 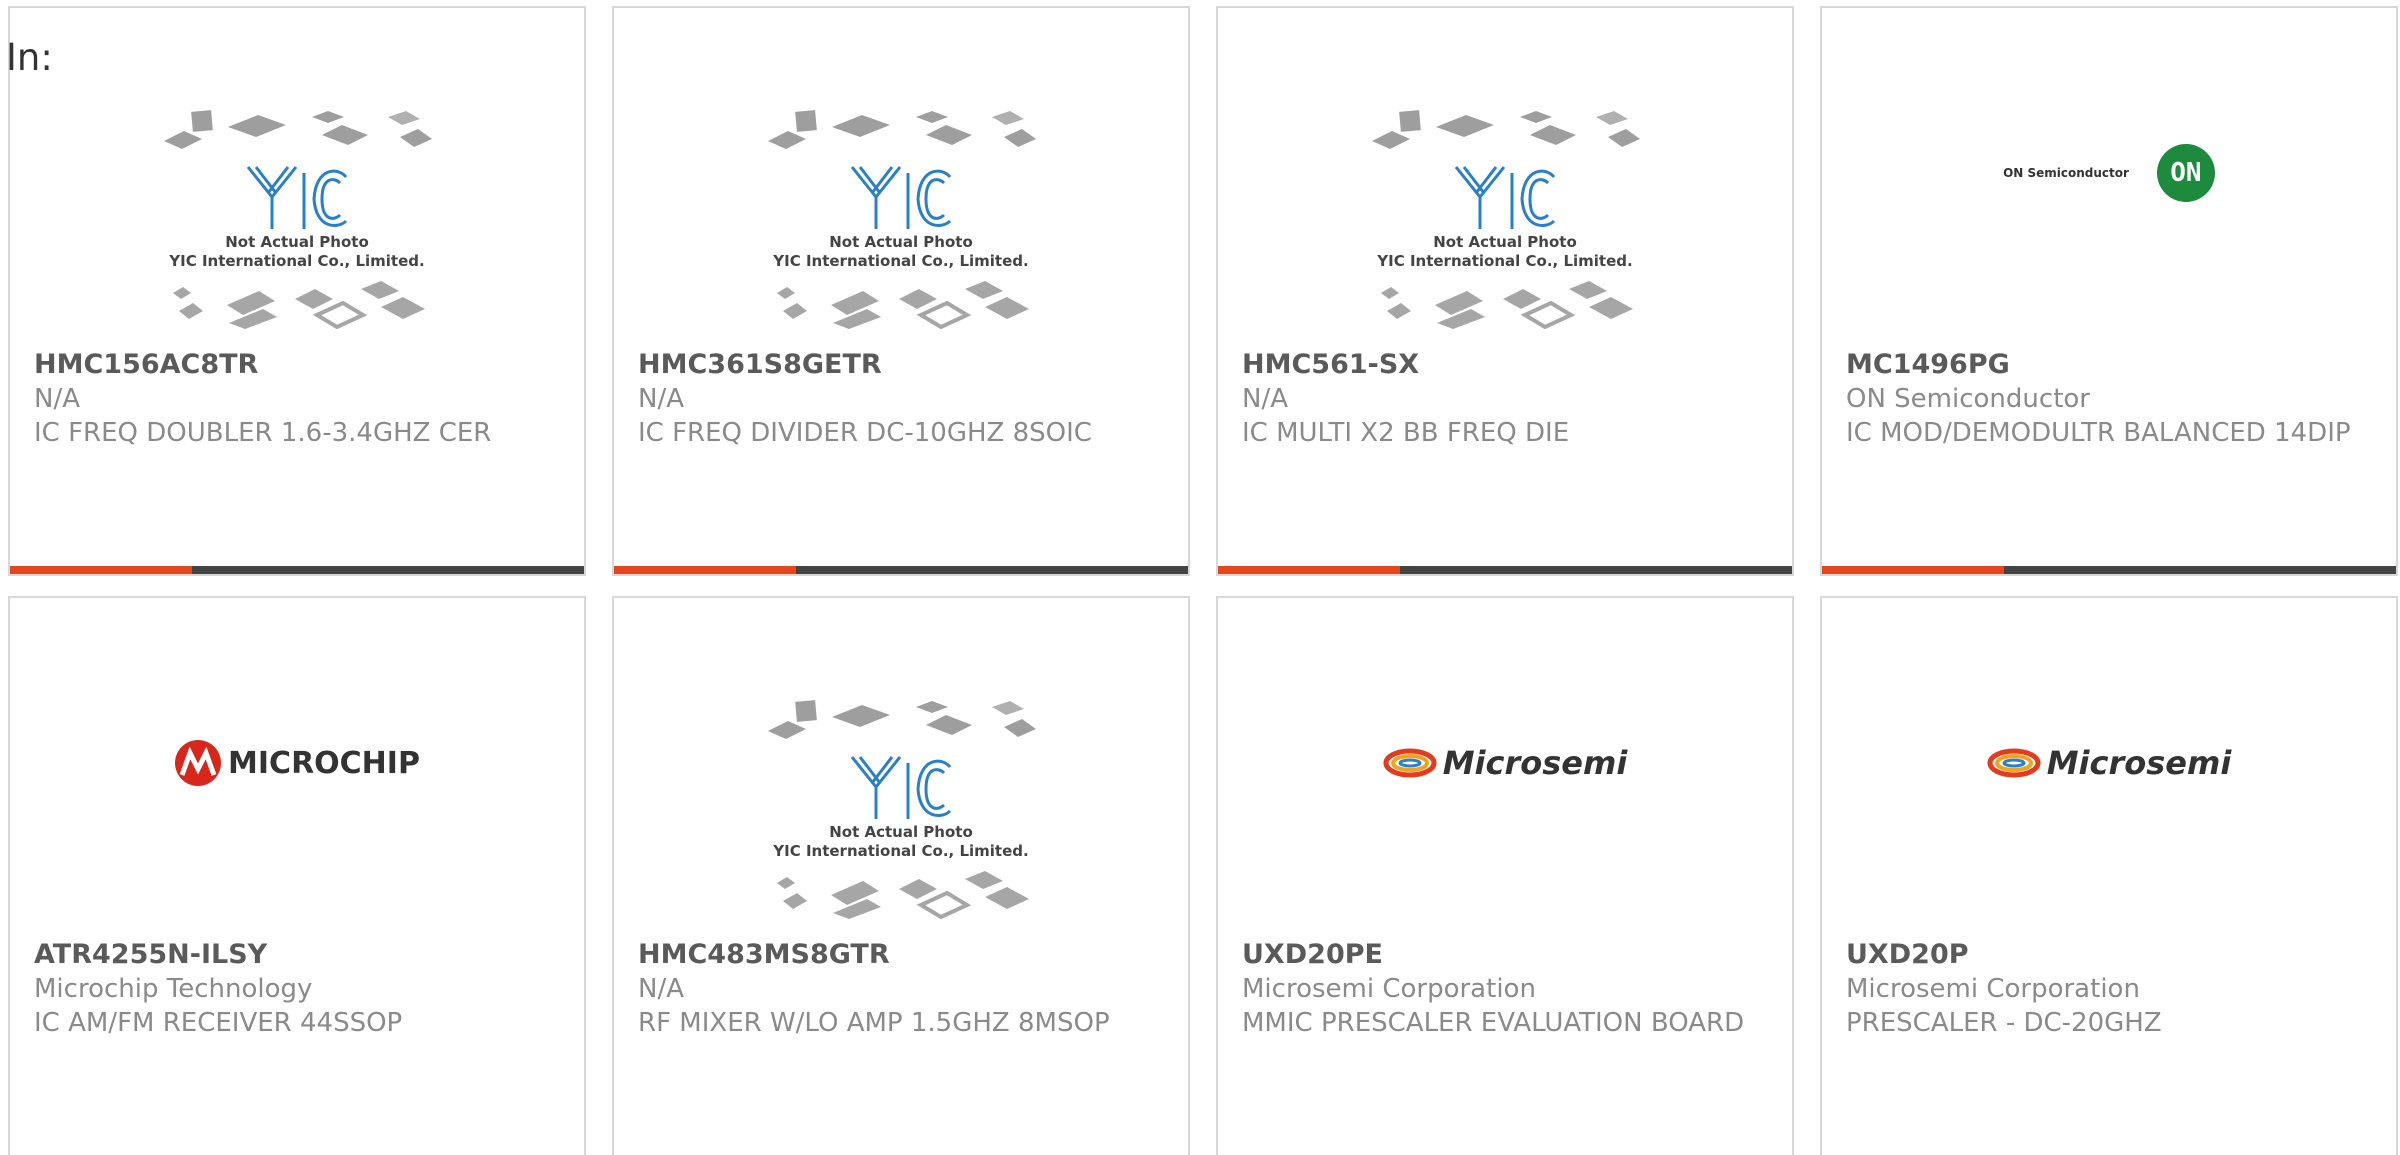 What do you see at coordinates (297, 808) in the screenshot?
I see `product-image: MICROCHIP` at bounding box center [297, 808].